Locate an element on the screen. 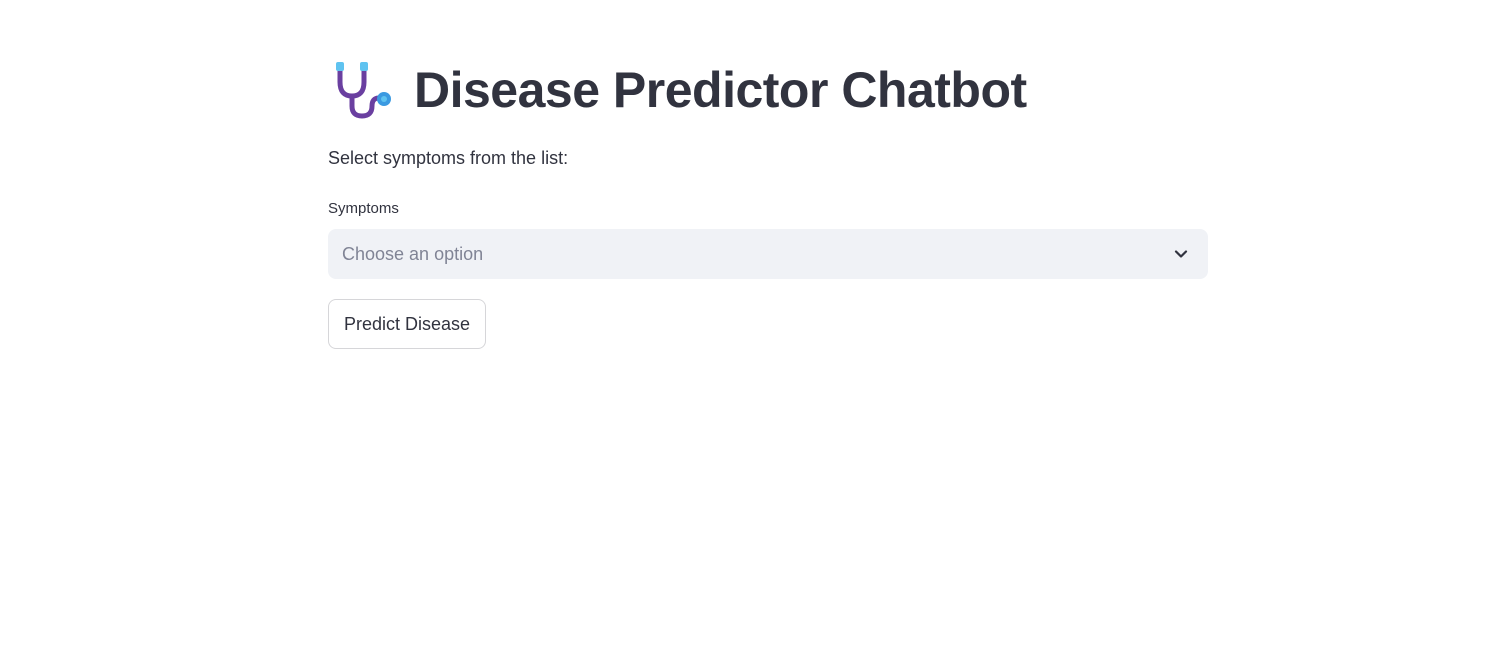 The image size is (1492, 672). predict-disease-button: Predict Disease is located at coordinates (407, 324).